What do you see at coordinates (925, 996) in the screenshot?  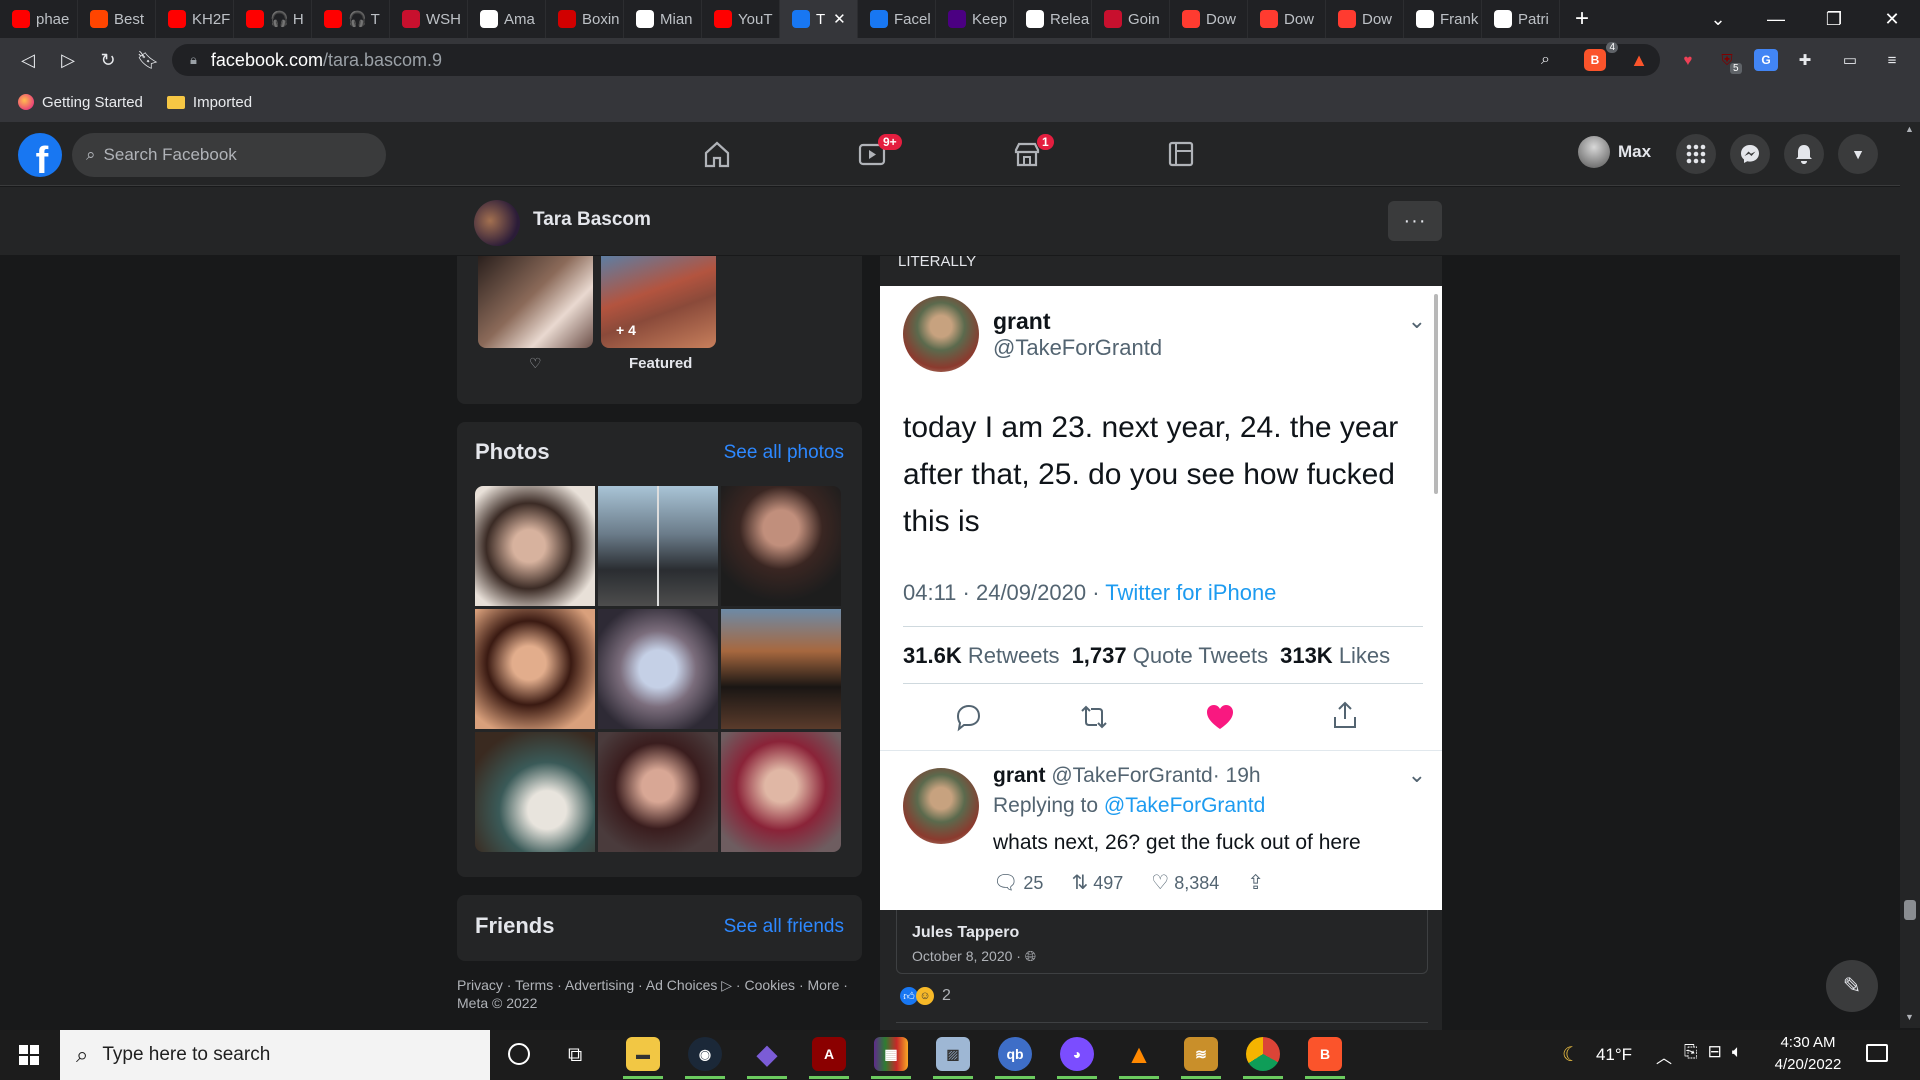 I see `reactions-row: 👍︎ ☺ 2` at bounding box center [925, 996].